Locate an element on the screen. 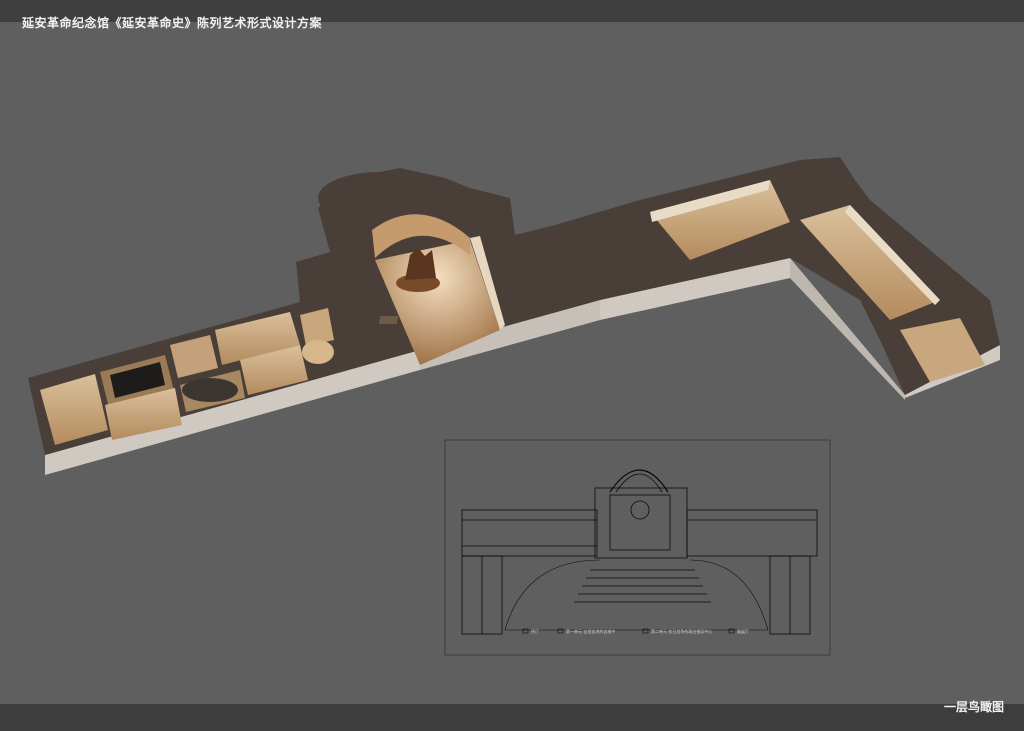  plan-legend: 序厅 第一单元 自觉追求的苦难中 第二单元 抗日战争的政治指导中心 临展厅 is located at coordinates (635, 631).